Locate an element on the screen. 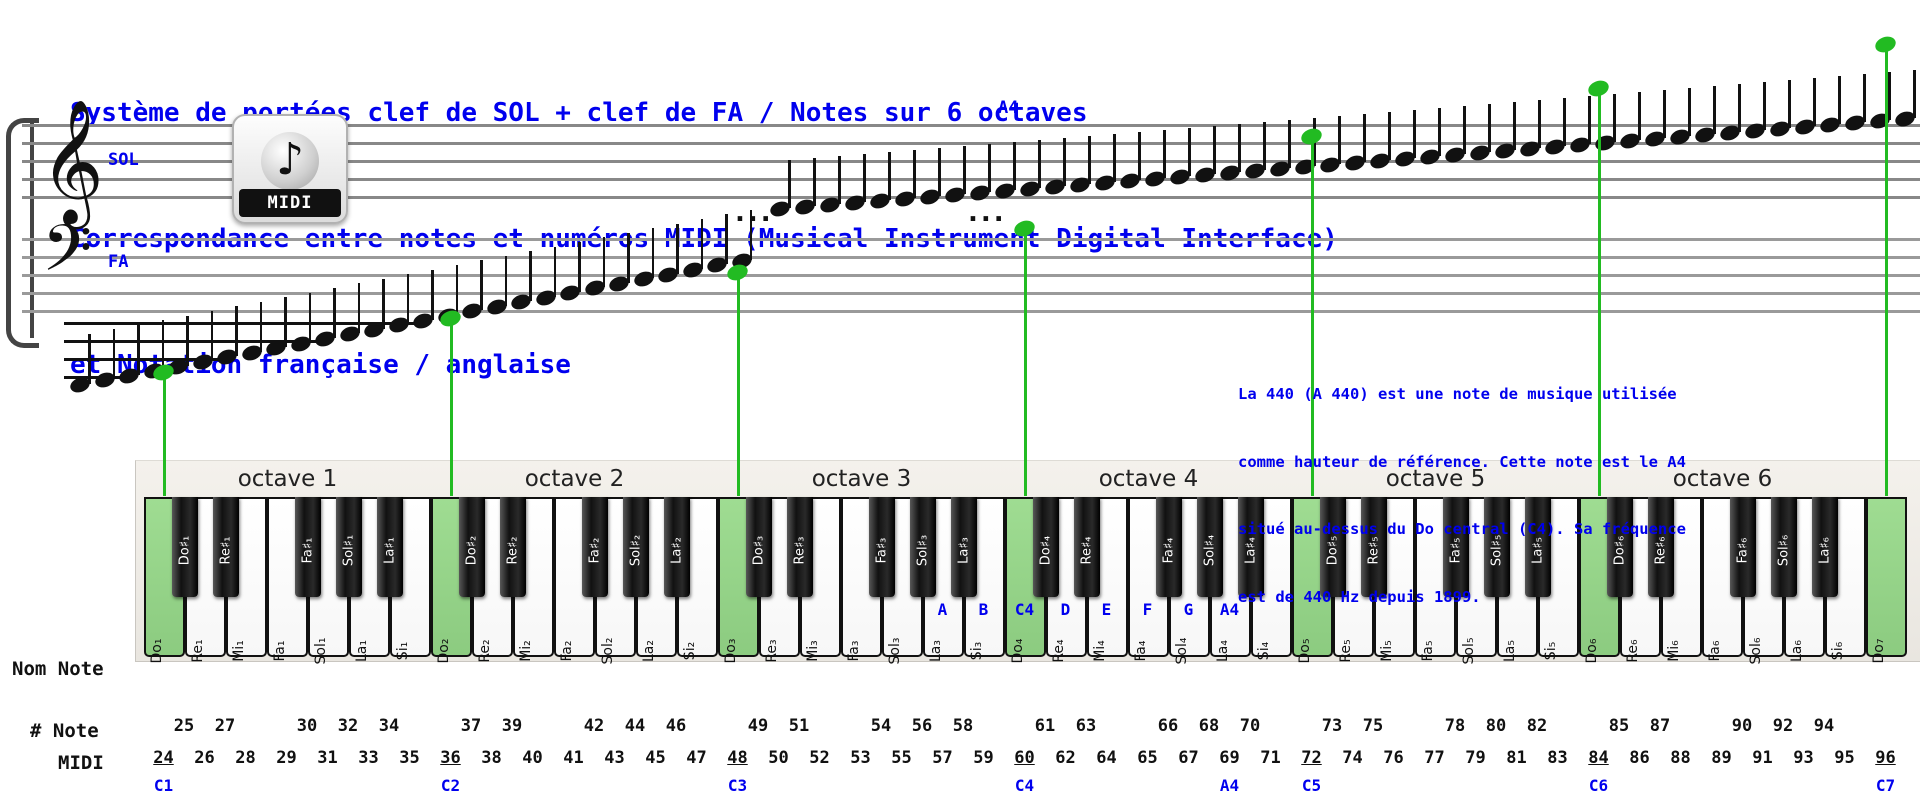 The image size is (1920, 800). black-key: Re♯₃ is located at coordinates (800, 547).